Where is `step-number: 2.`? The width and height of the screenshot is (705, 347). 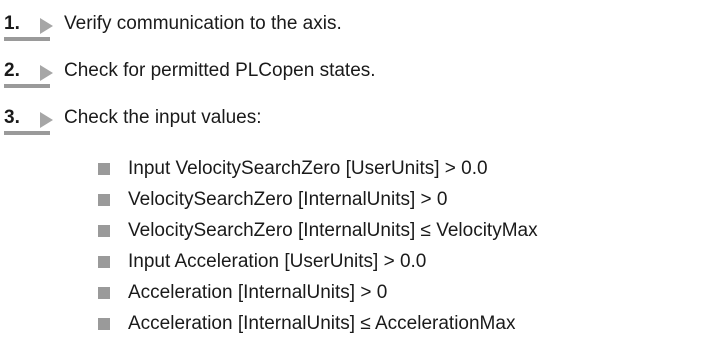 step-number: 2. is located at coordinates (27, 74).